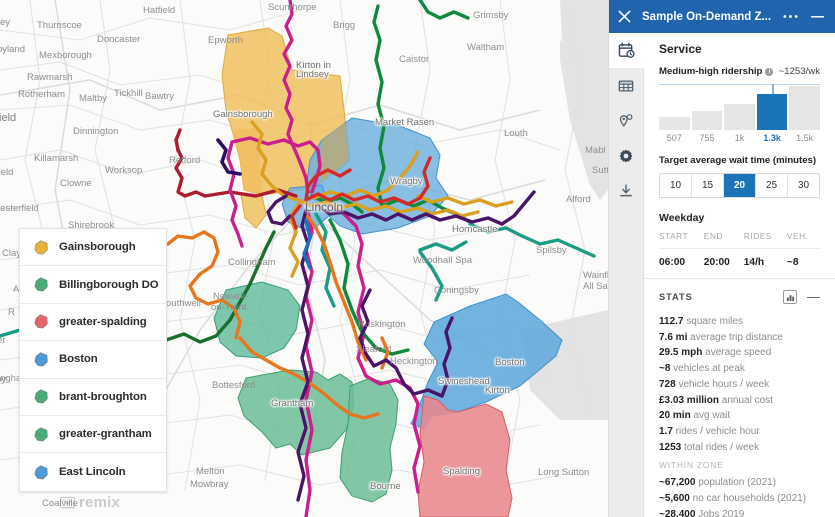 Image resolution: width=835 pixels, height=517 pixels. What do you see at coordinates (817, 16) in the screenshot?
I see `minimize-icon` at bounding box center [817, 16].